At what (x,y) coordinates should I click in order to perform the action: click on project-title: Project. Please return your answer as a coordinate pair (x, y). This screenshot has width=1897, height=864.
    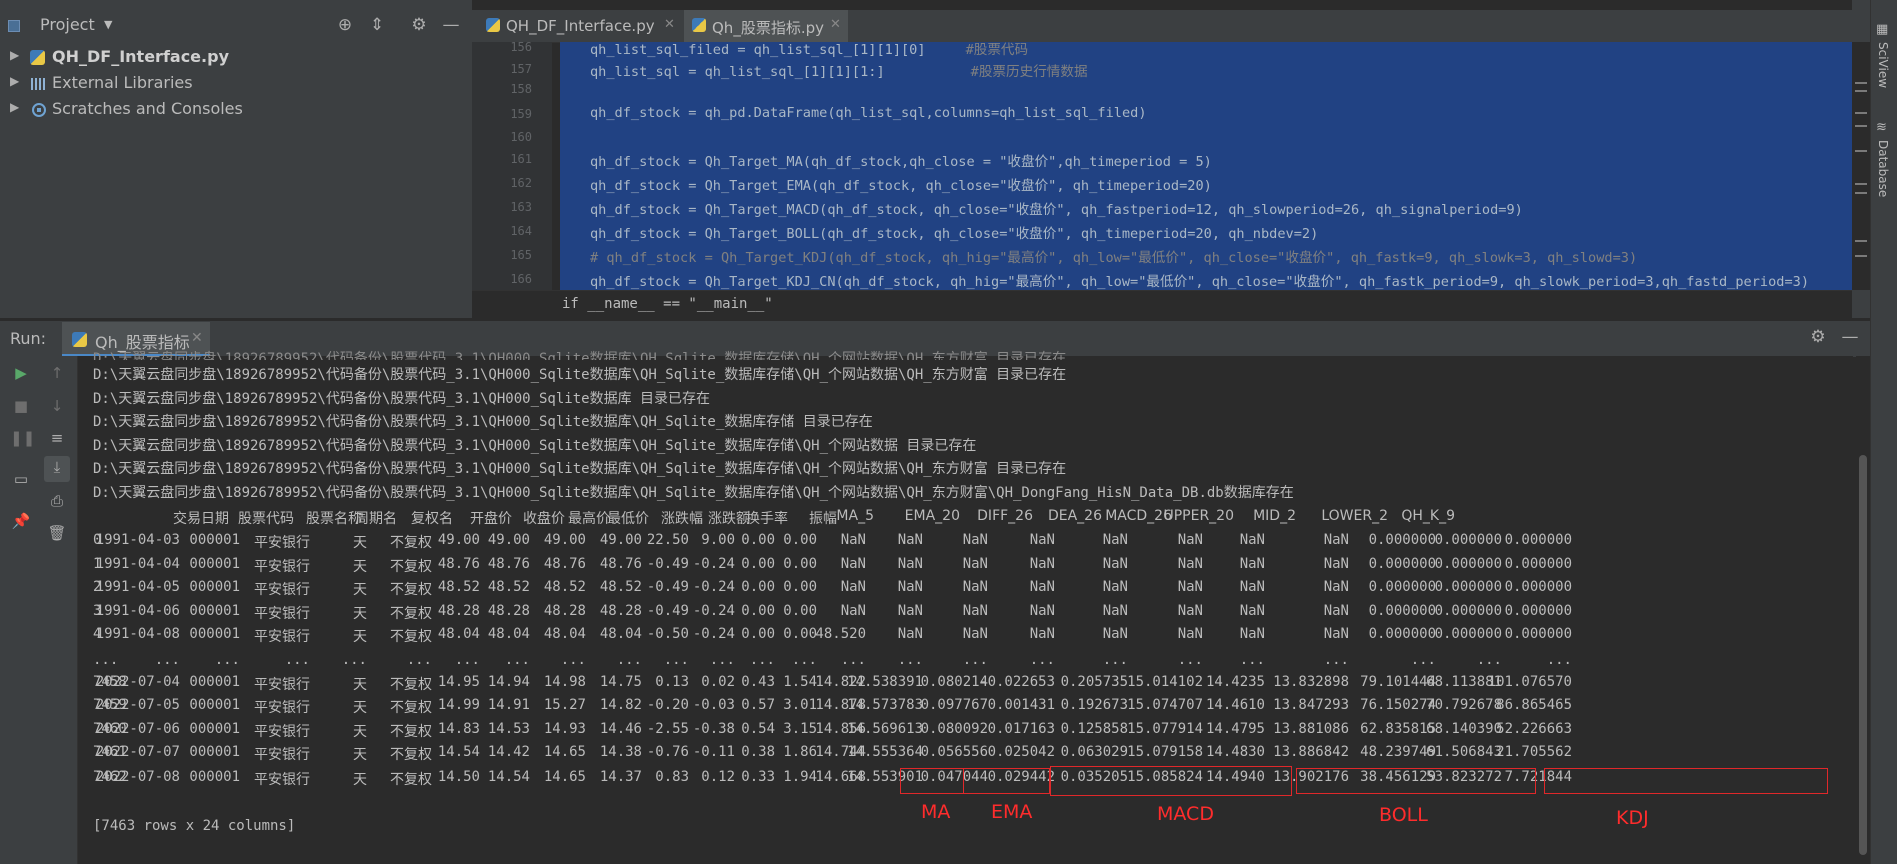
    Looking at the image, I should click on (67, 24).